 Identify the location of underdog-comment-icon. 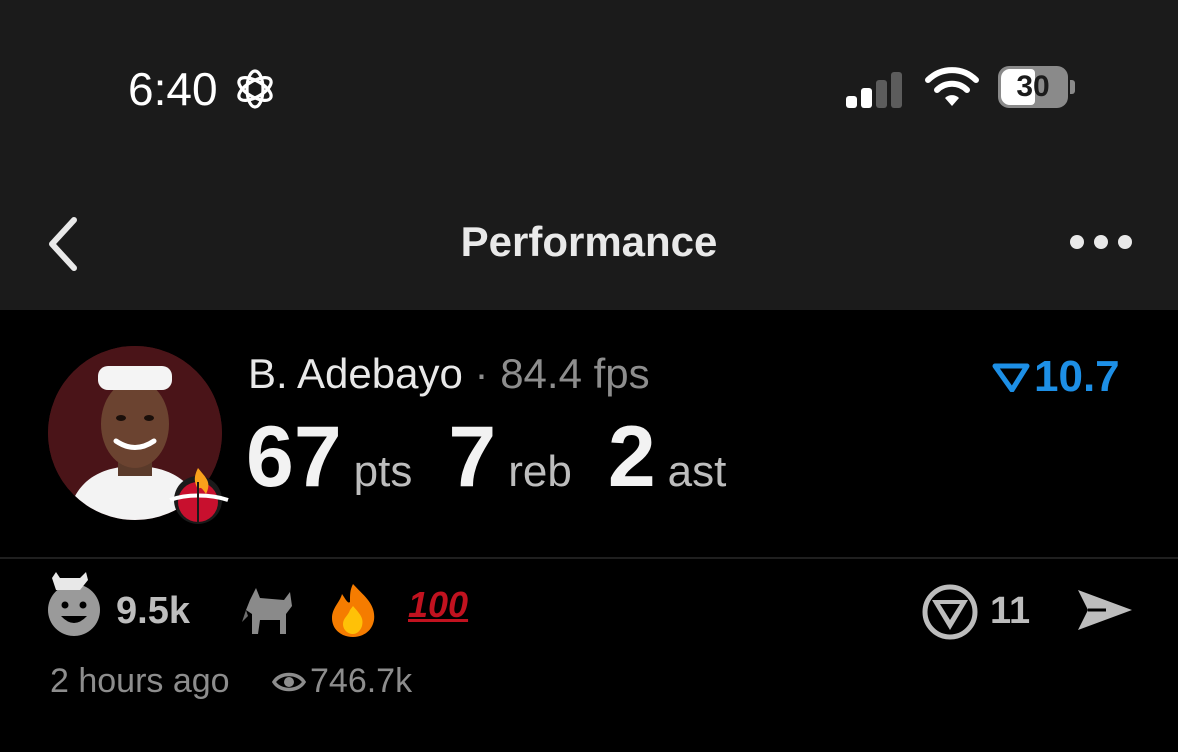
(950, 612).